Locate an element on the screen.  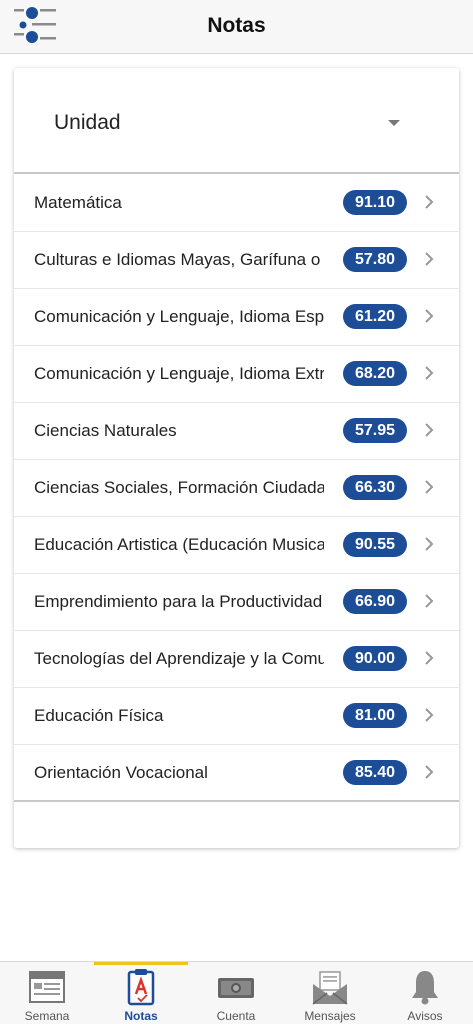
report-card-icon is located at coordinates (141, 987).